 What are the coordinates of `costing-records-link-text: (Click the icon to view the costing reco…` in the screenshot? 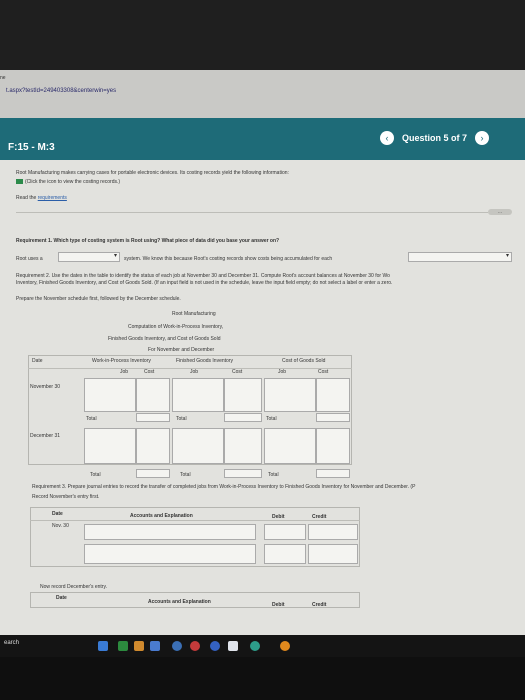 It's located at (73, 182).